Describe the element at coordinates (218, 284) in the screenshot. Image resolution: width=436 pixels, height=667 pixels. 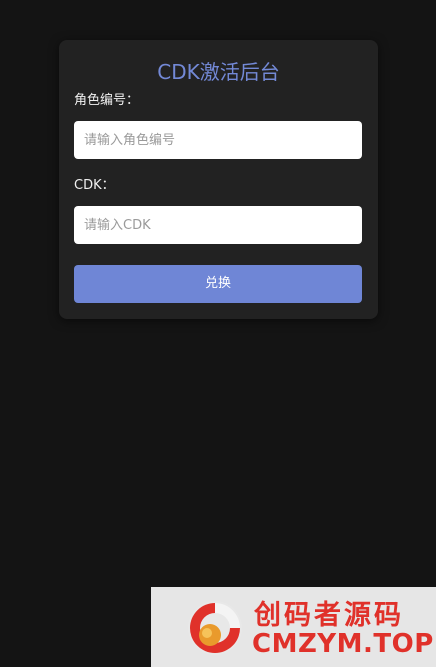
I see `redeem-button: 兑换` at that location.